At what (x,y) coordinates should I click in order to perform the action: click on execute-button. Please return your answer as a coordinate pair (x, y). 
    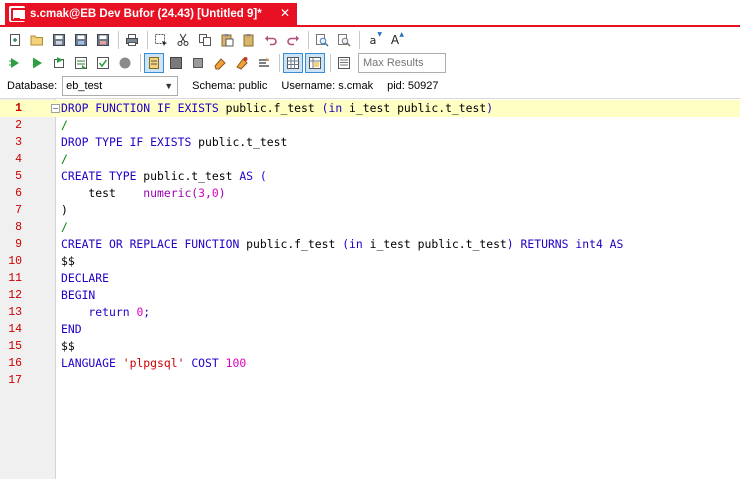
    Looking at the image, I should click on (37, 63).